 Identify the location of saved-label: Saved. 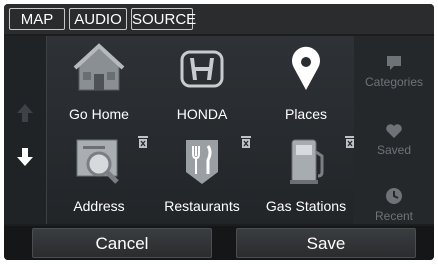
(394, 150).